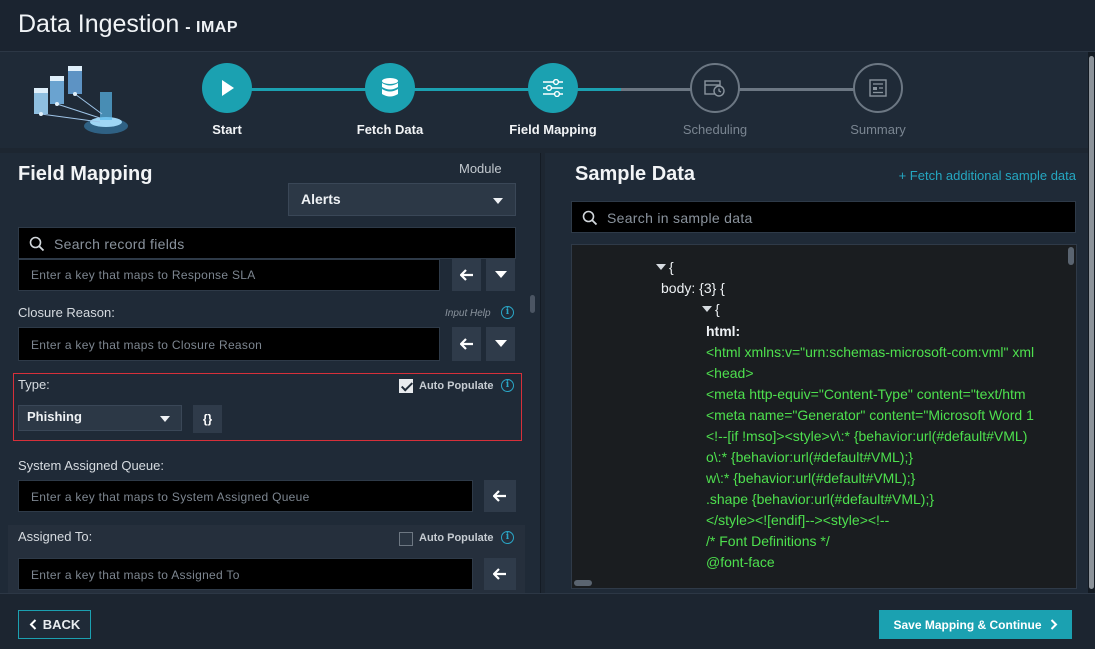 Image resolution: width=1095 pixels, height=649 pixels. I want to click on sliders-icon, so click(553, 88).